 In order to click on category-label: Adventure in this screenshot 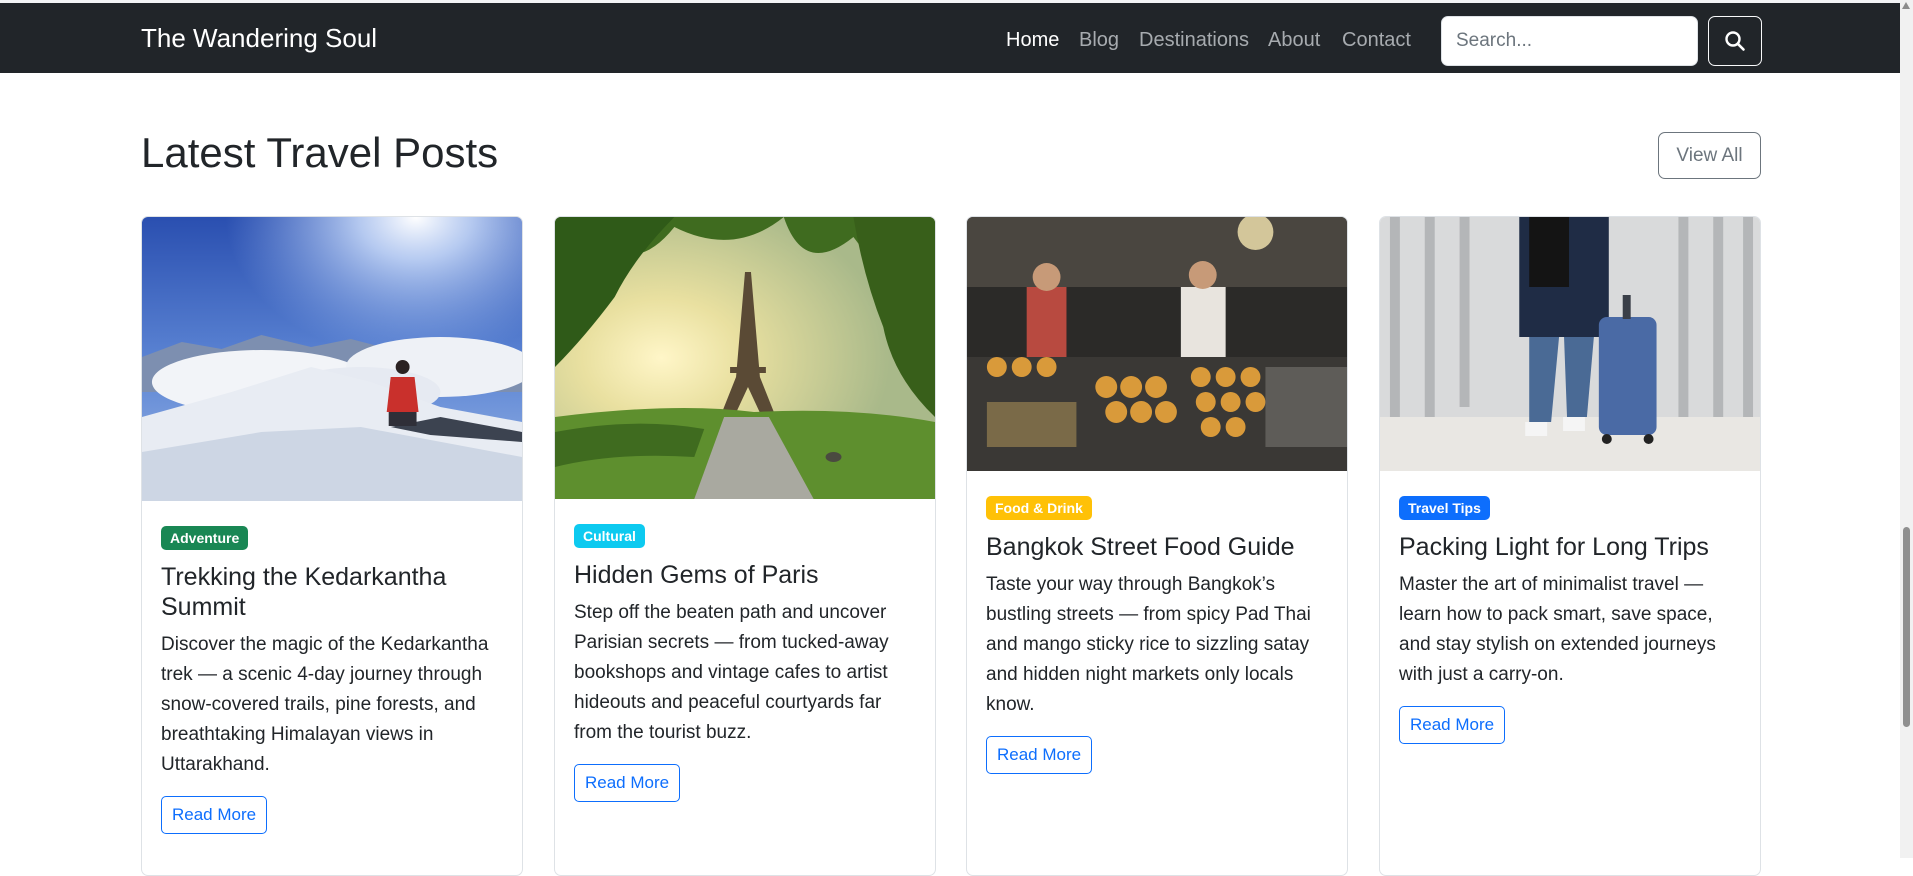, I will do `click(205, 538)`.